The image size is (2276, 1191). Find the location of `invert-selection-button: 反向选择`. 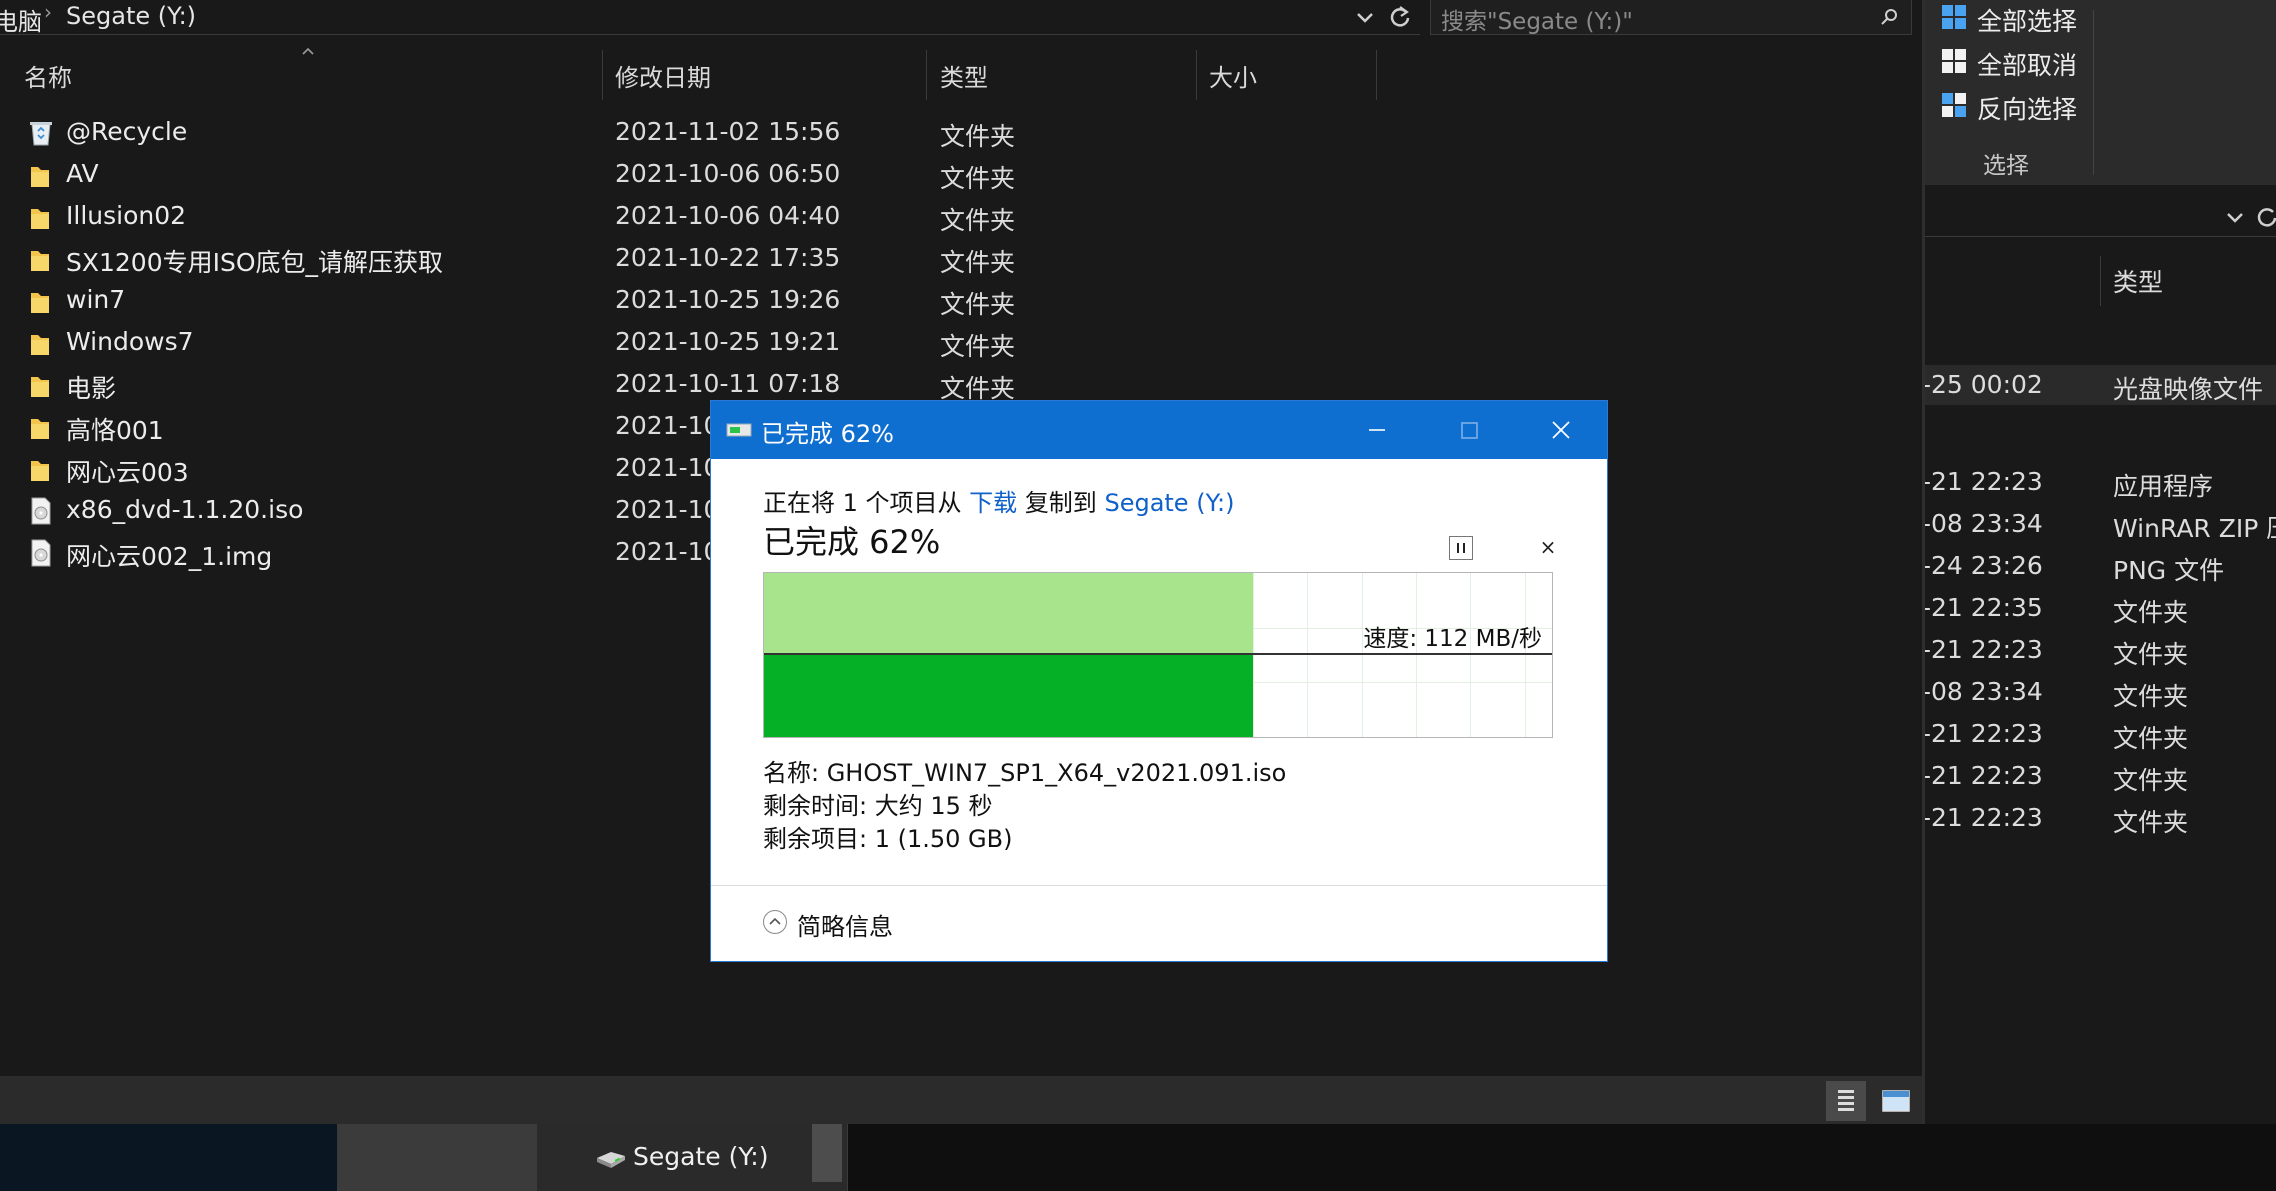

invert-selection-button: 反向选择 is located at coordinates (2027, 108).